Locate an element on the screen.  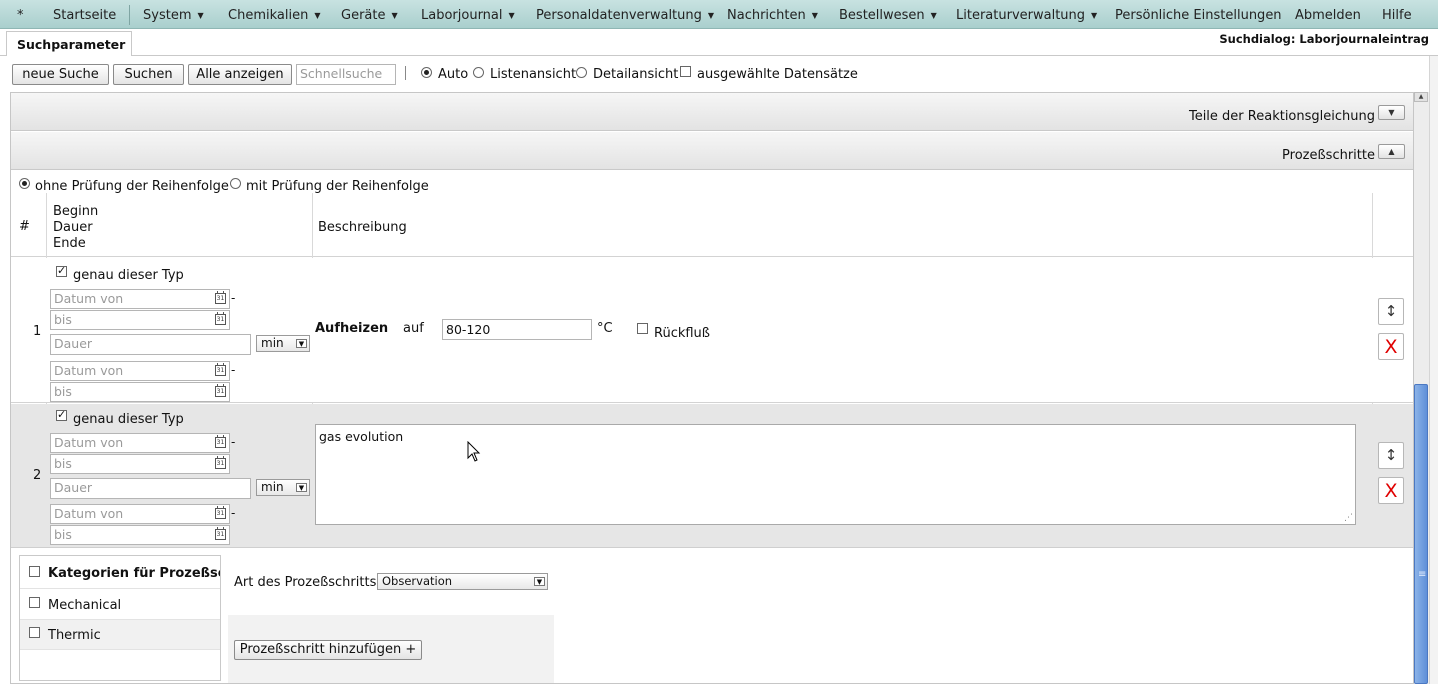
categories-header: Kategorien für Prozeßschritte is located at coordinates (120, 572).